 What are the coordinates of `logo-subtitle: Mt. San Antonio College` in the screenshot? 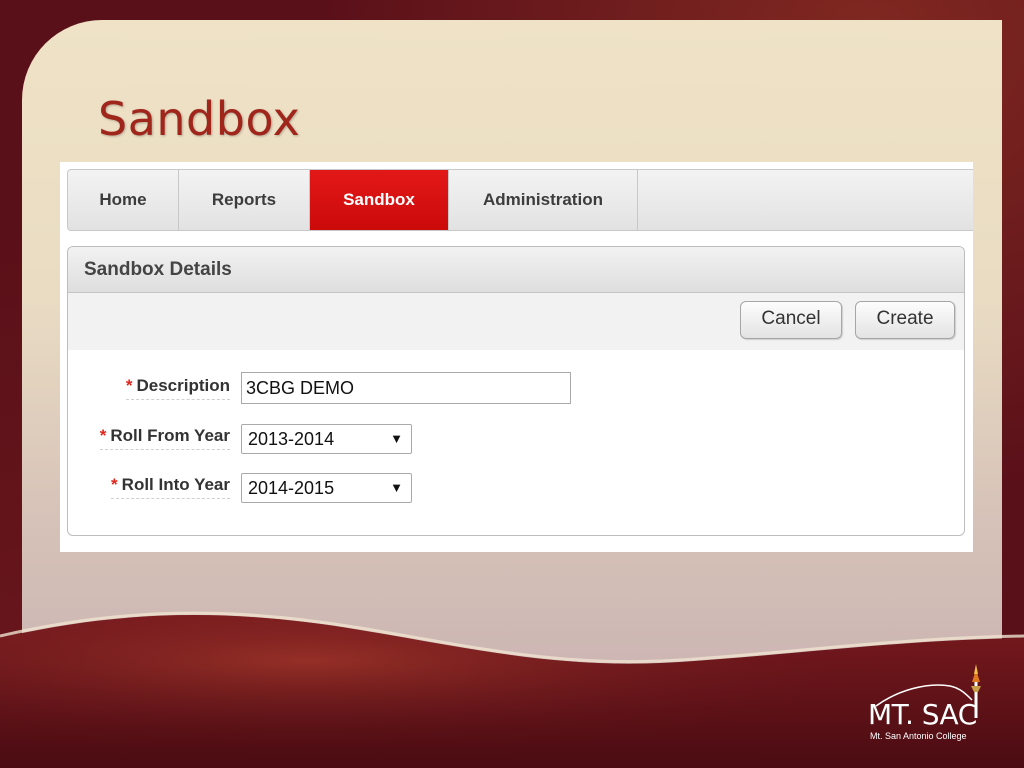 It's located at (918, 736).